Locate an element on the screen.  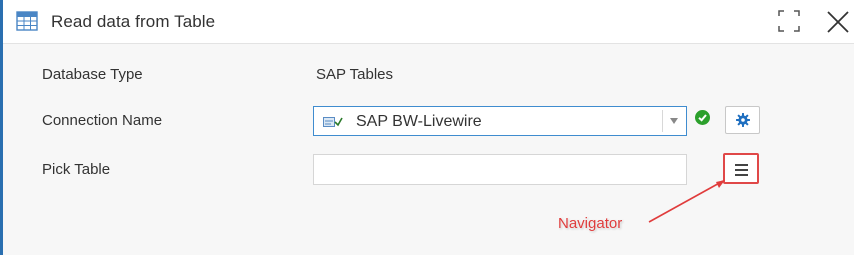
gear-icon is located at coordinates (743, 120).